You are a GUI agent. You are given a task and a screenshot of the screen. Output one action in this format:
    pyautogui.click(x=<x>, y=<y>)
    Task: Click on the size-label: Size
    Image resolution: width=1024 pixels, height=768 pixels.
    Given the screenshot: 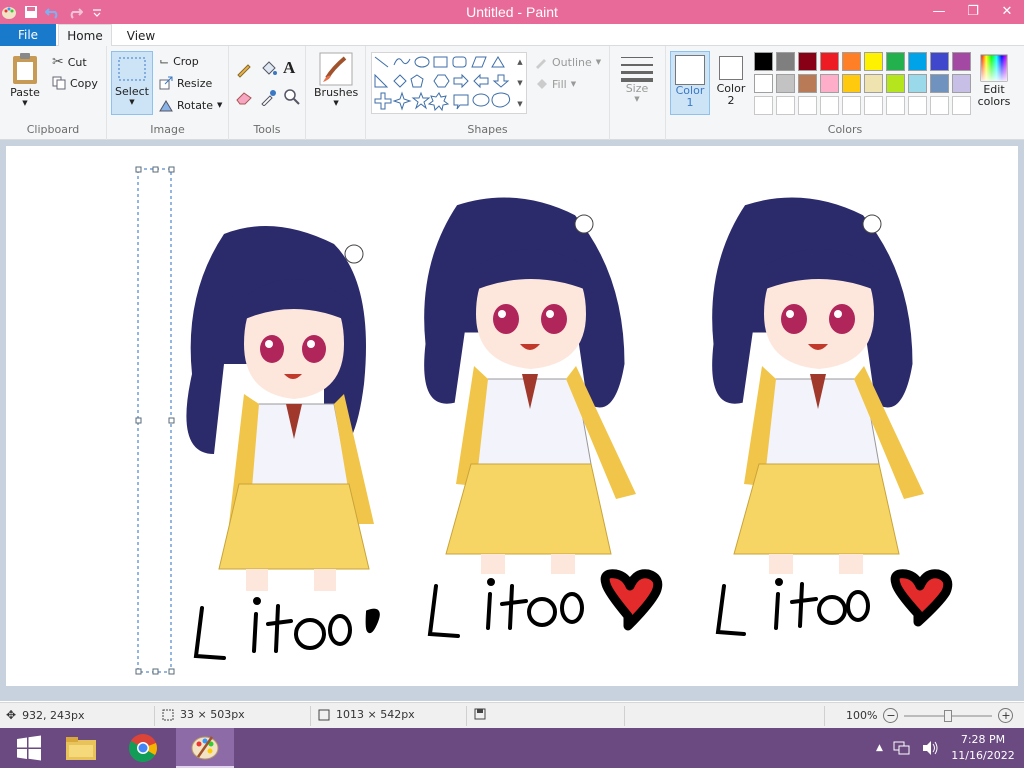 What is the action you would take?
    pyautogui.click(x=637, y=88)
    